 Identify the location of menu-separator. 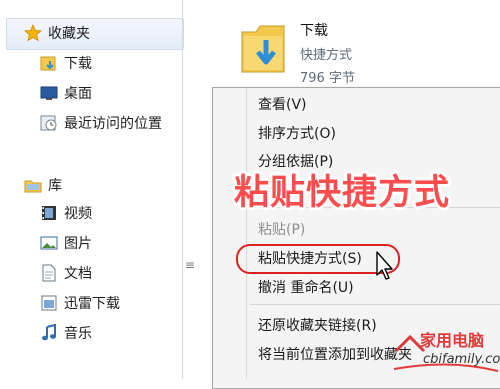
(375, 304).